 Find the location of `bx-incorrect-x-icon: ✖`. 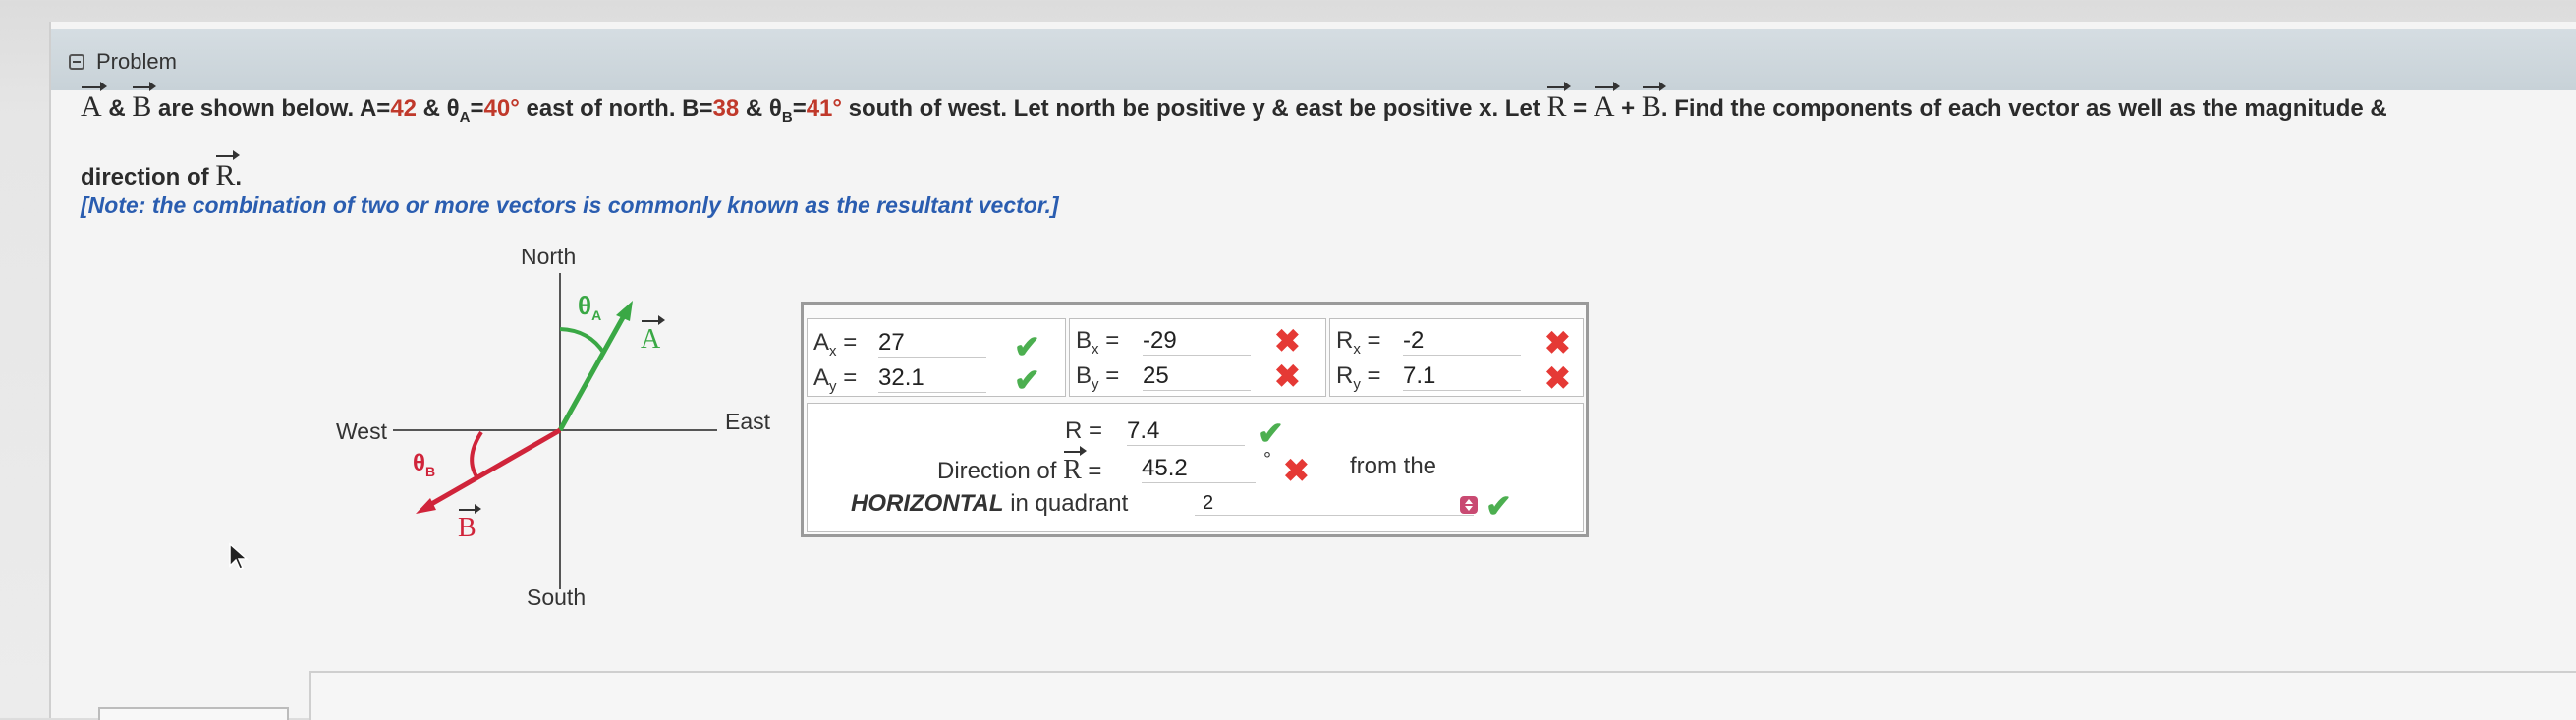

bx-incorrect-x-icon: ✖ is located at coordinates (1287, 341).